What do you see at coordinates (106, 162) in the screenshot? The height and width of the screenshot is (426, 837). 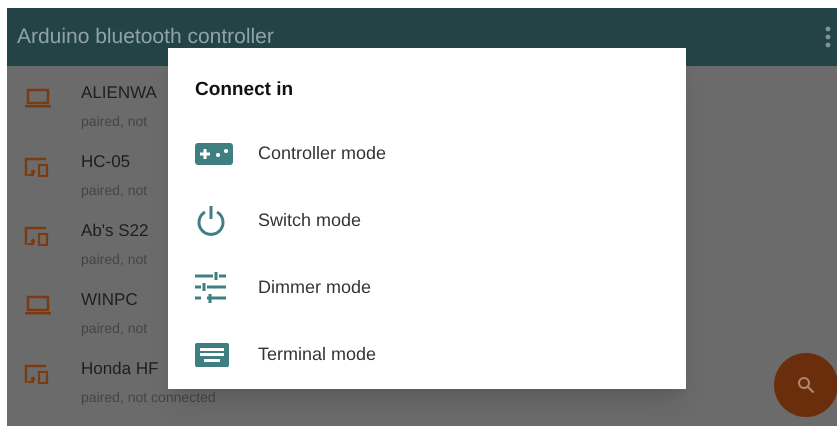 I see `device-name: HC-05` at bounding box center [106, 162].